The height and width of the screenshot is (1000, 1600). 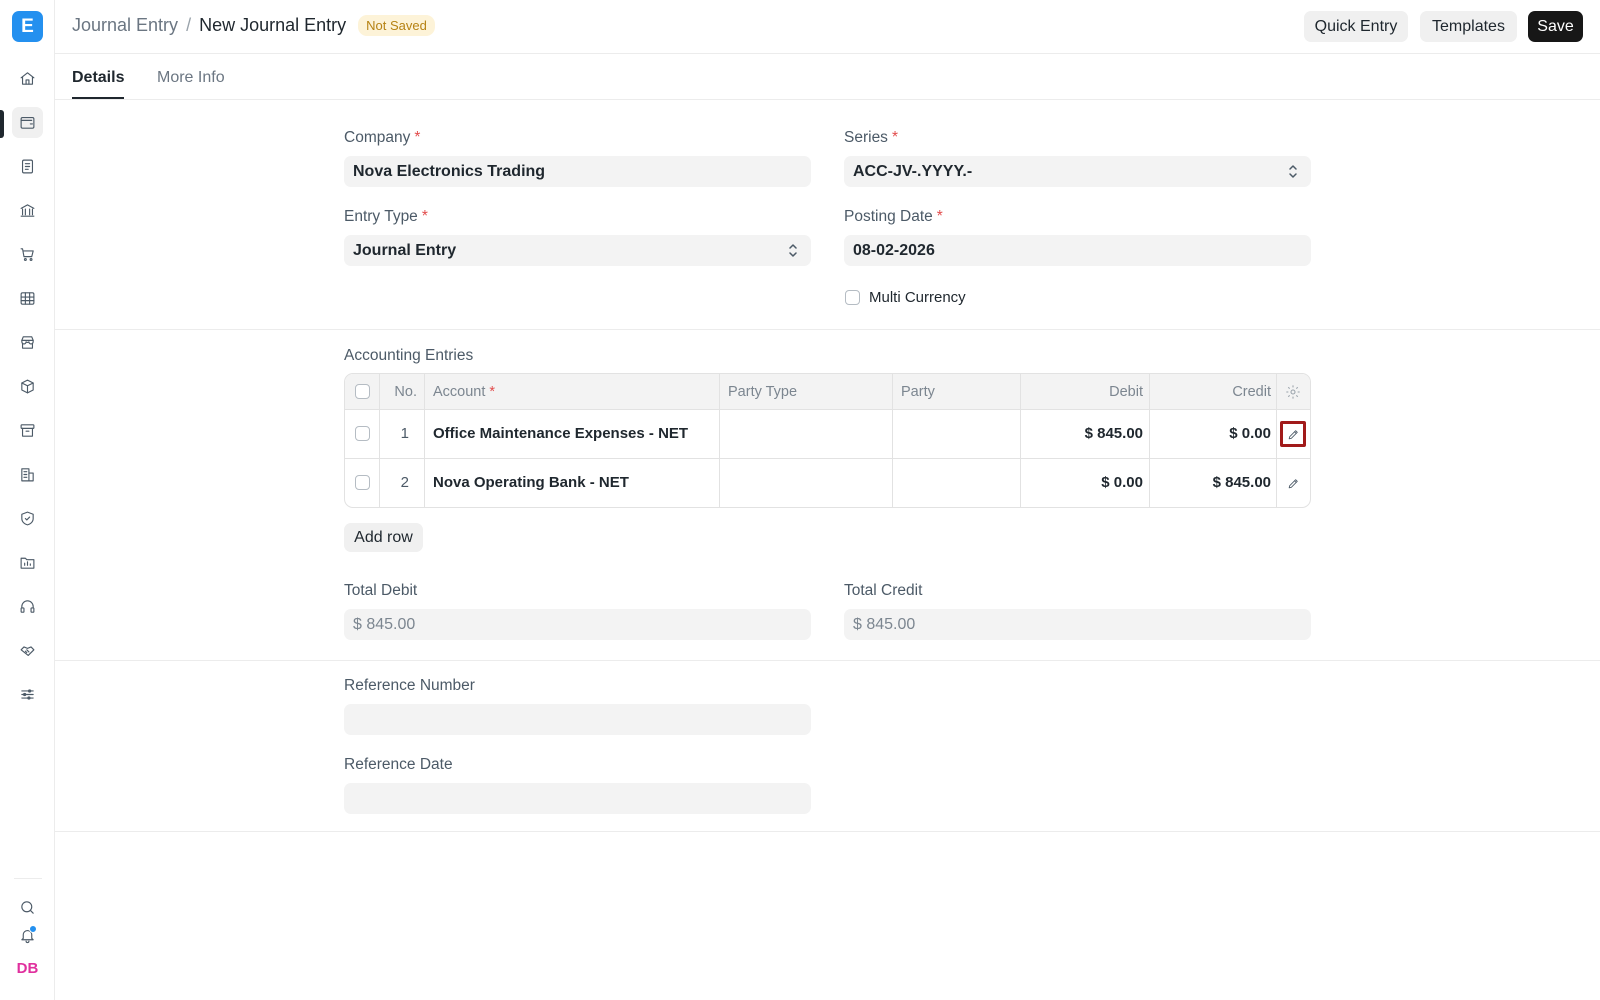 I want to click on handshake-icon, so click(x=27, y=650).